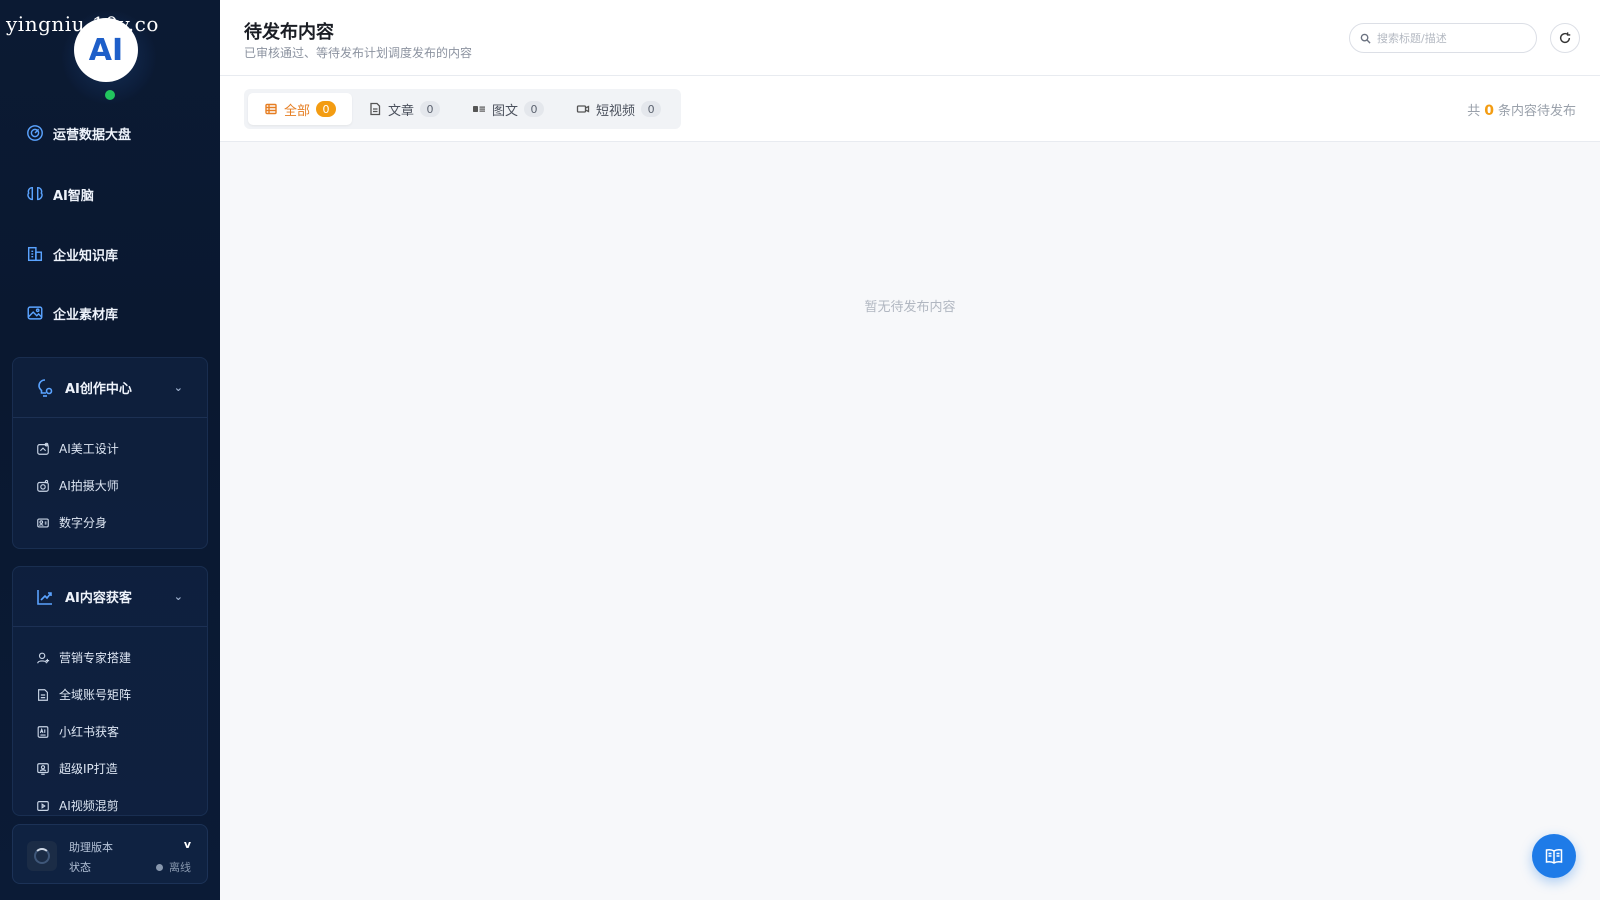 This screenshot has height=900, width=1600. What do you see at coordinates (42, 856) in the screenshot?
I see `loading-spinner-icon` at bounding box center [42, 856].